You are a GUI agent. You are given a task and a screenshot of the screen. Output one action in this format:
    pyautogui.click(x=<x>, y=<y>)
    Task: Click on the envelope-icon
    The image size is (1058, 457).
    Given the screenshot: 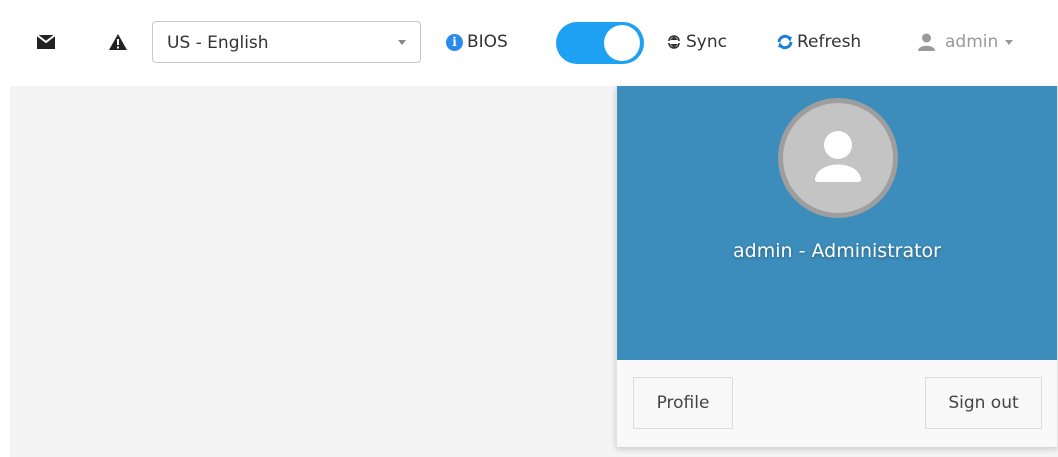 What is the action you would take?
    pyautogui.click(x=46, y=41)
    